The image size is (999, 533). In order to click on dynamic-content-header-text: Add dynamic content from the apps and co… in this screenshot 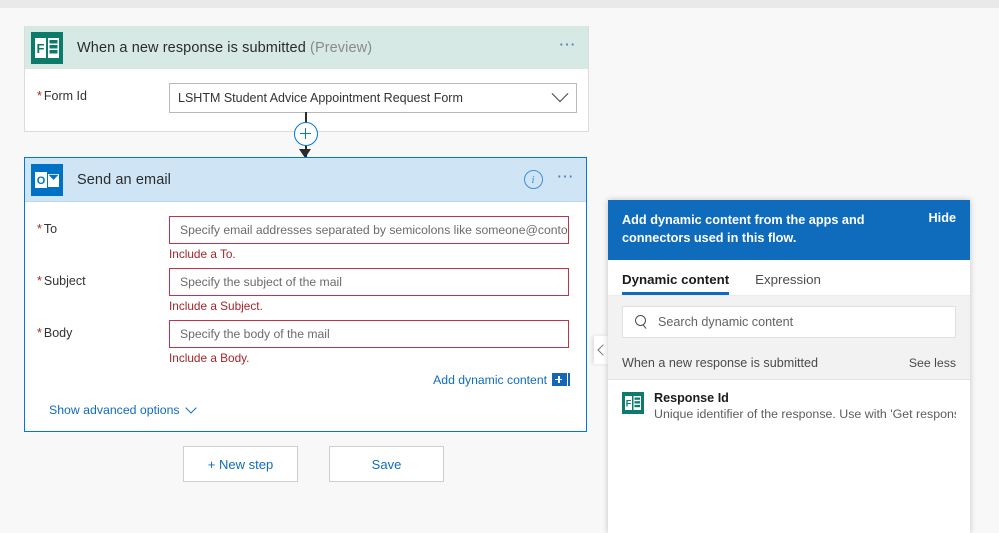, I will do `click(743, 229)`.